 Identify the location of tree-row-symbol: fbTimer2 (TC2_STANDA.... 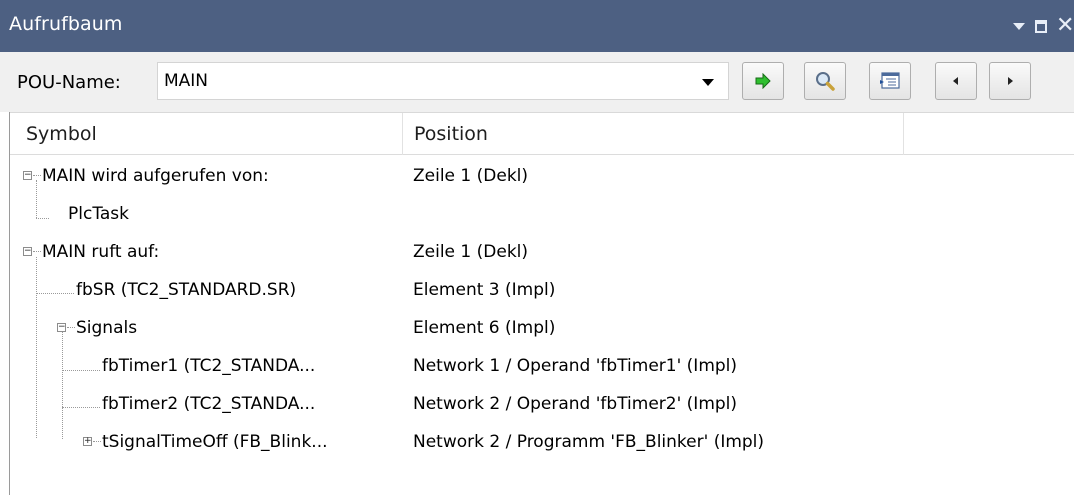
(209, 404).